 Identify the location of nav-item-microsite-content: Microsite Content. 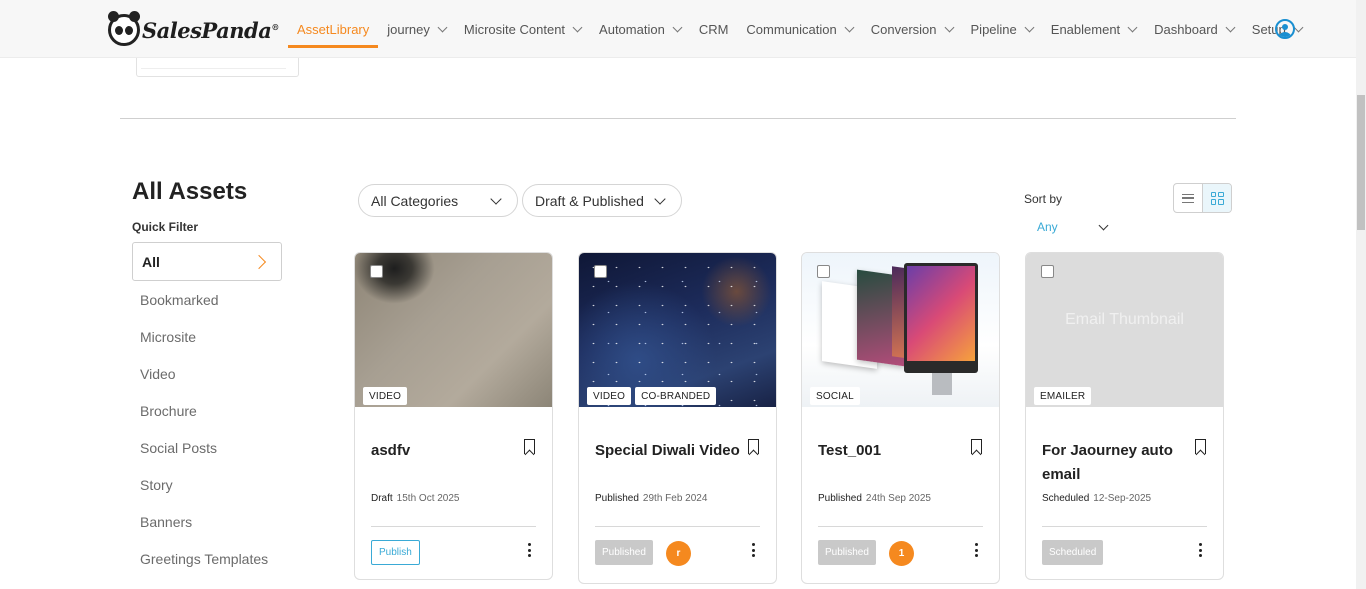
(522, 29).